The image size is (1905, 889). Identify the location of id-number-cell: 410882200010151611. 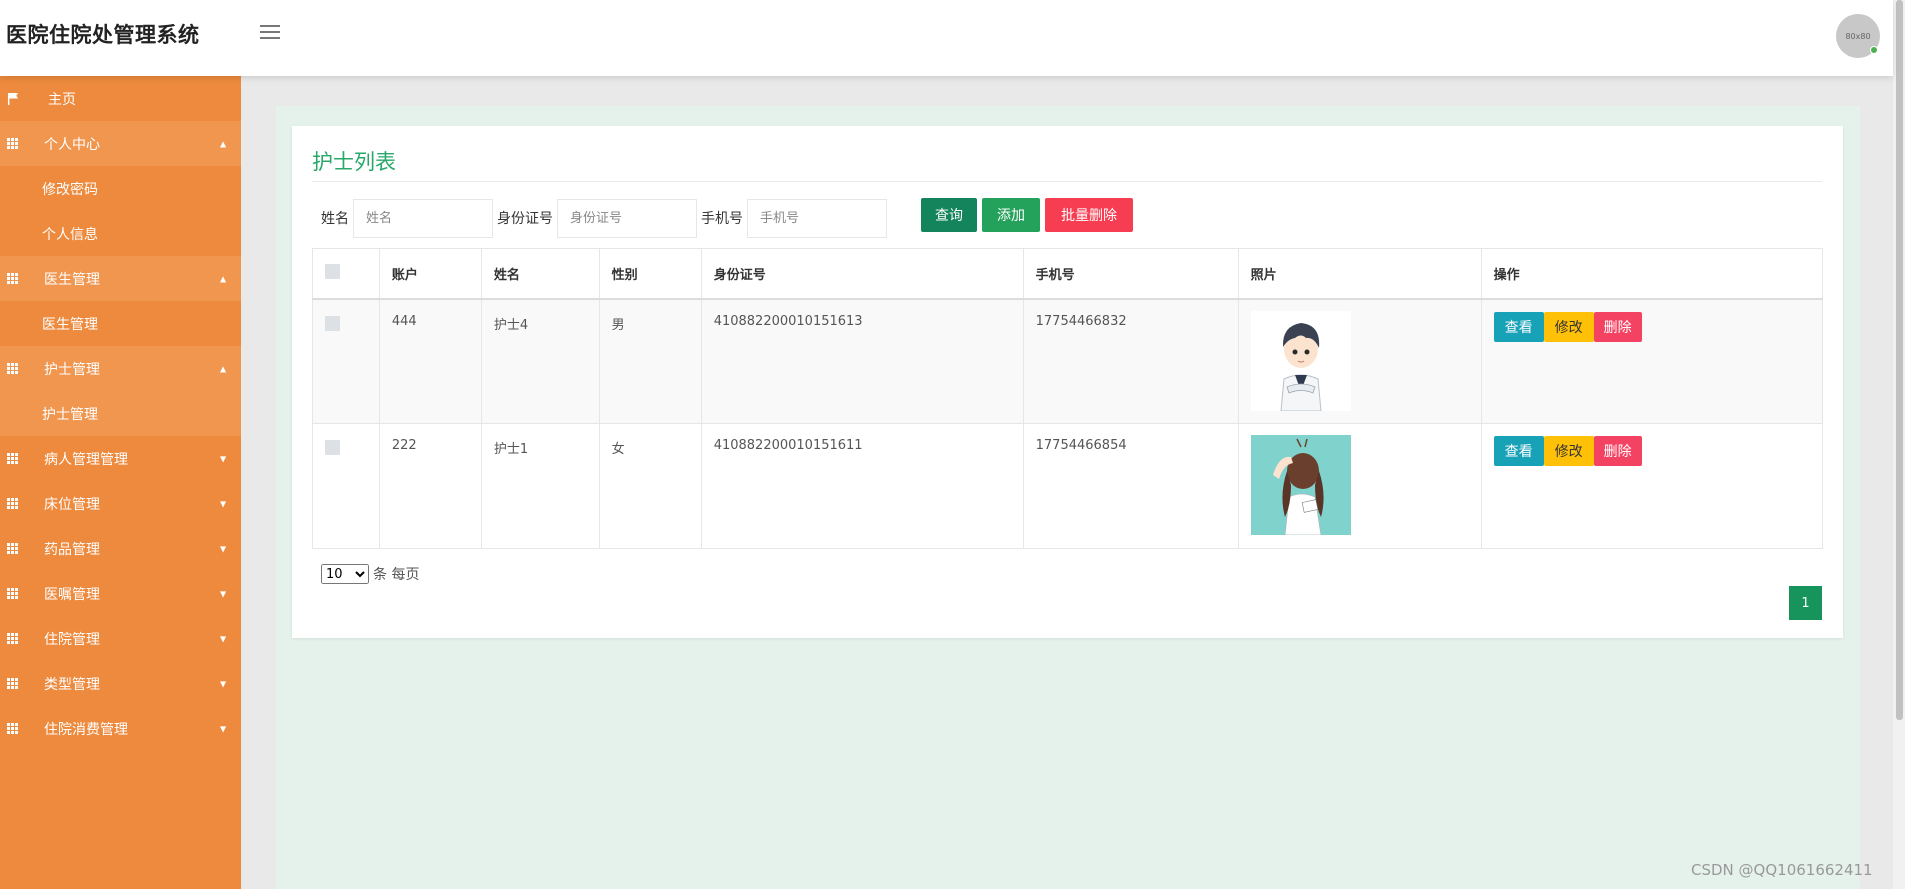
(862, 486).